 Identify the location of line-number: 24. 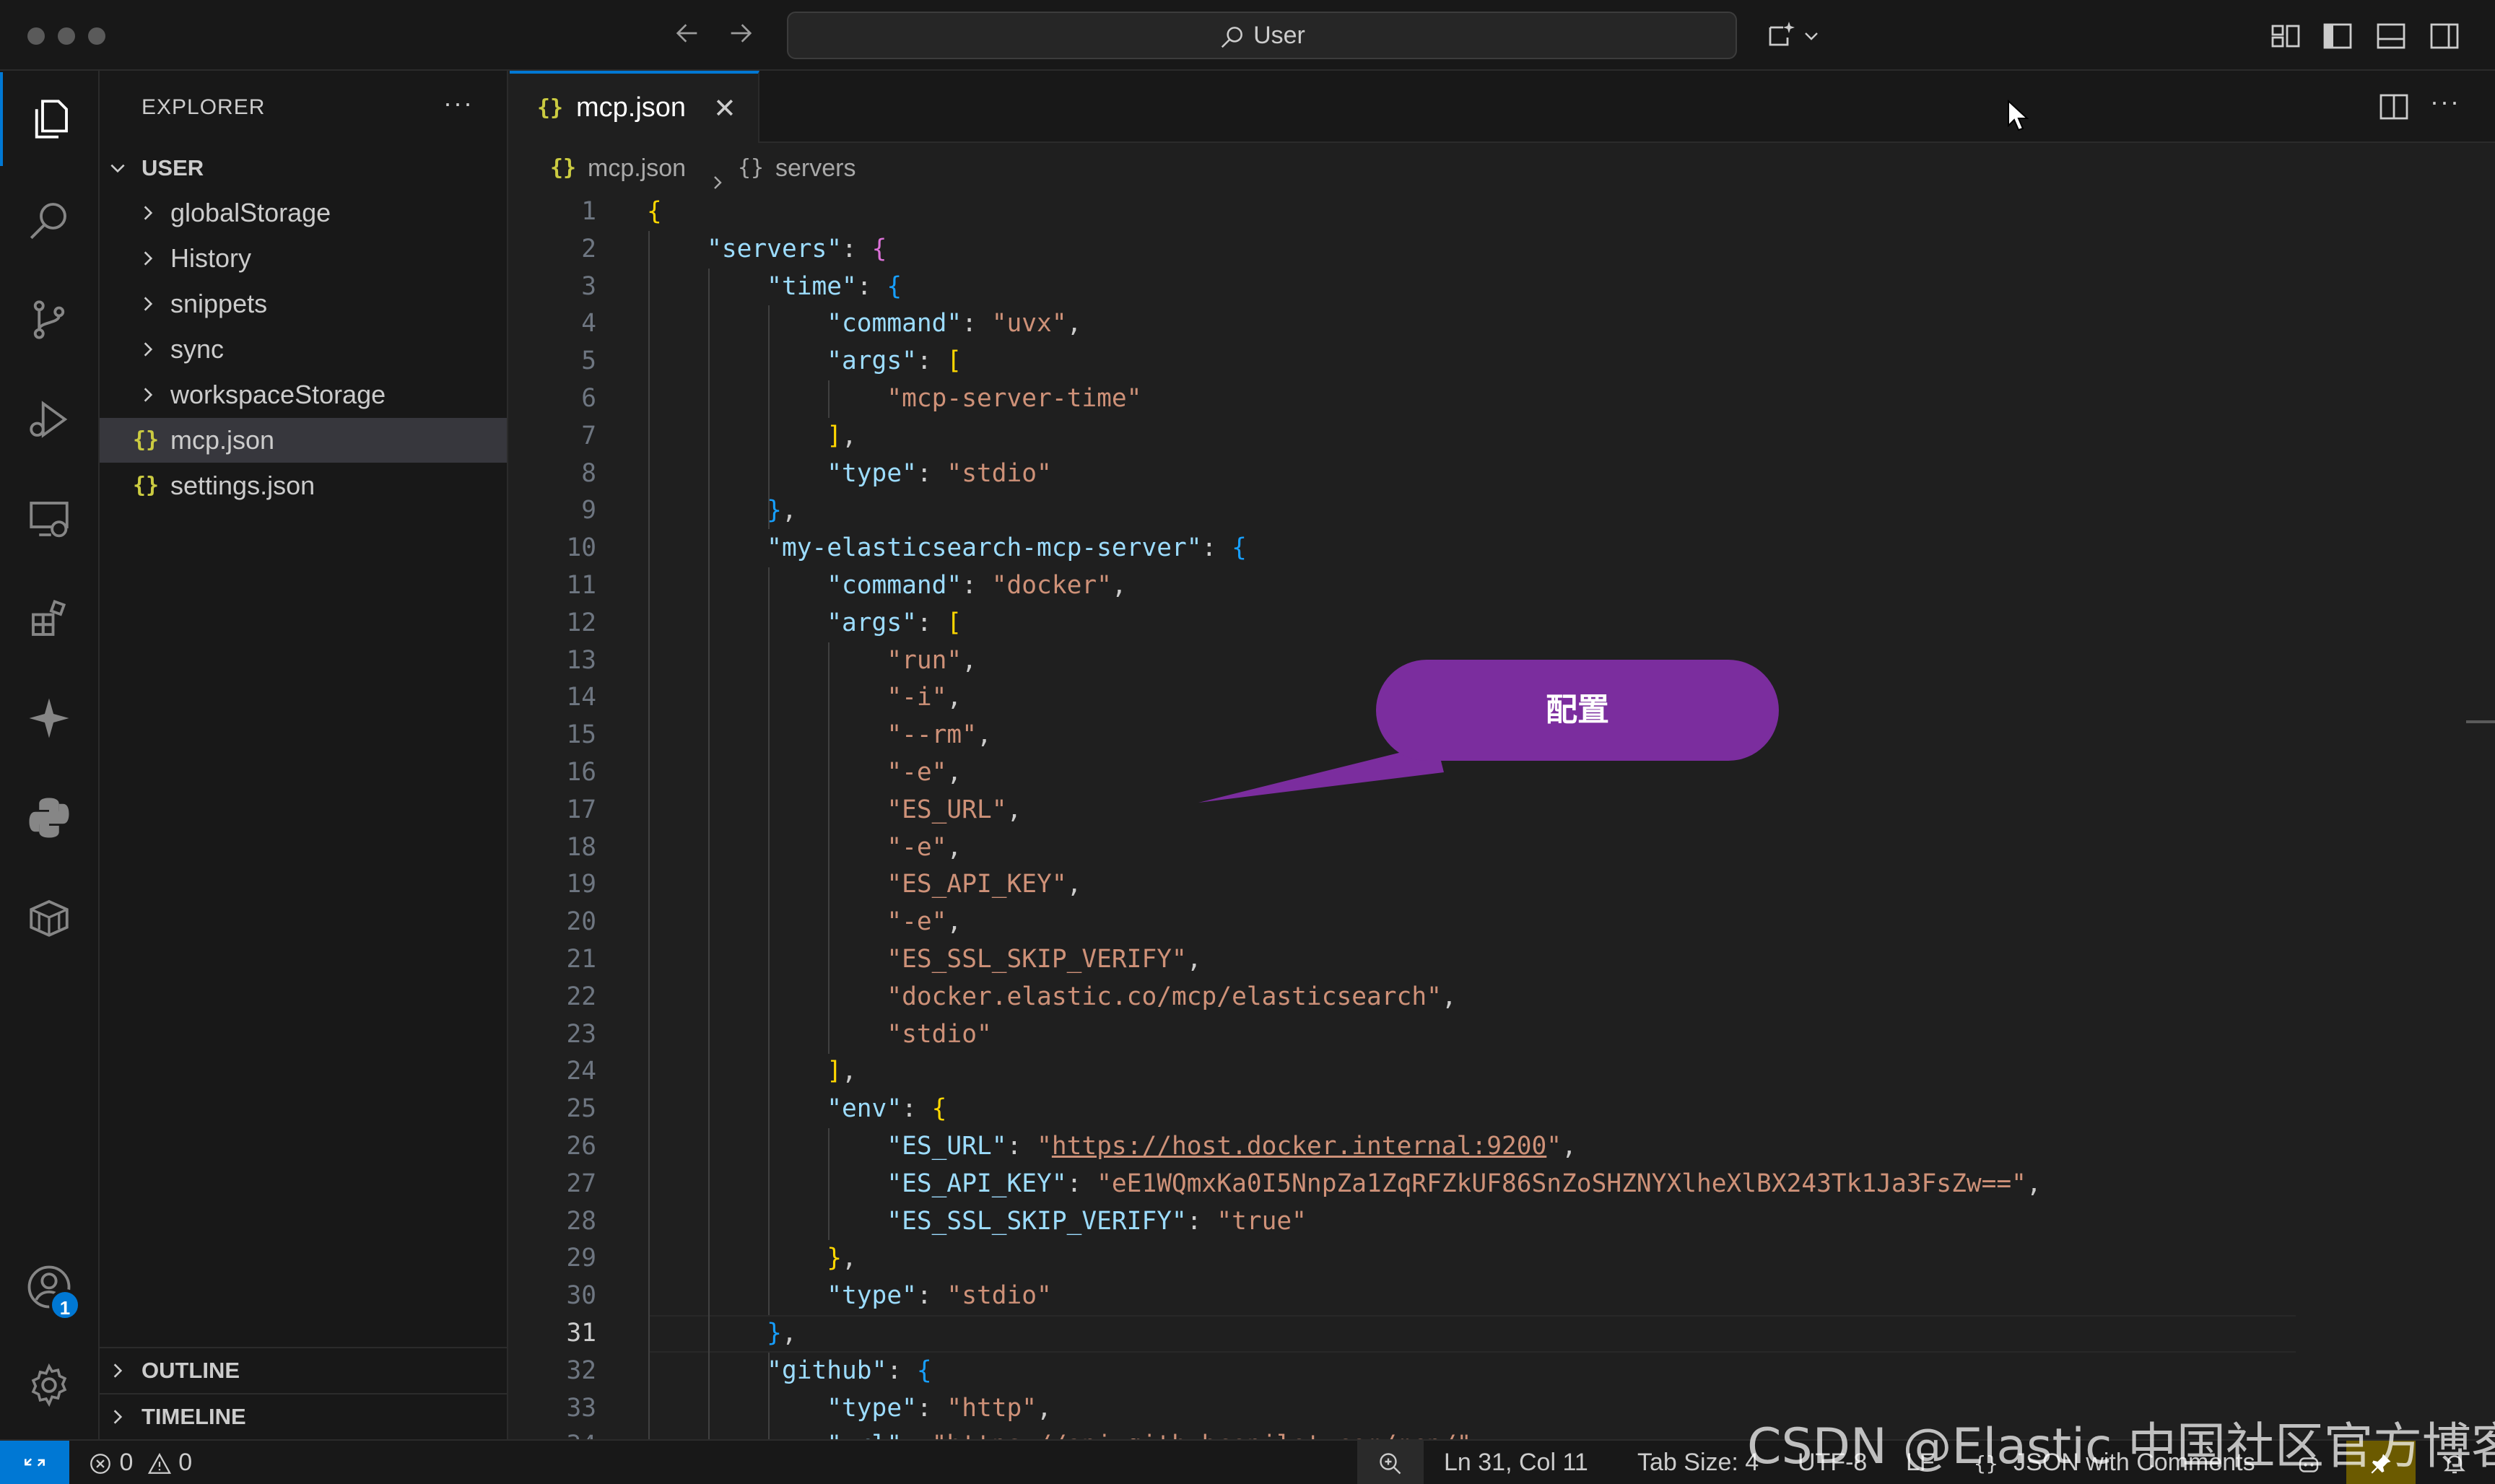
(581, 1071).